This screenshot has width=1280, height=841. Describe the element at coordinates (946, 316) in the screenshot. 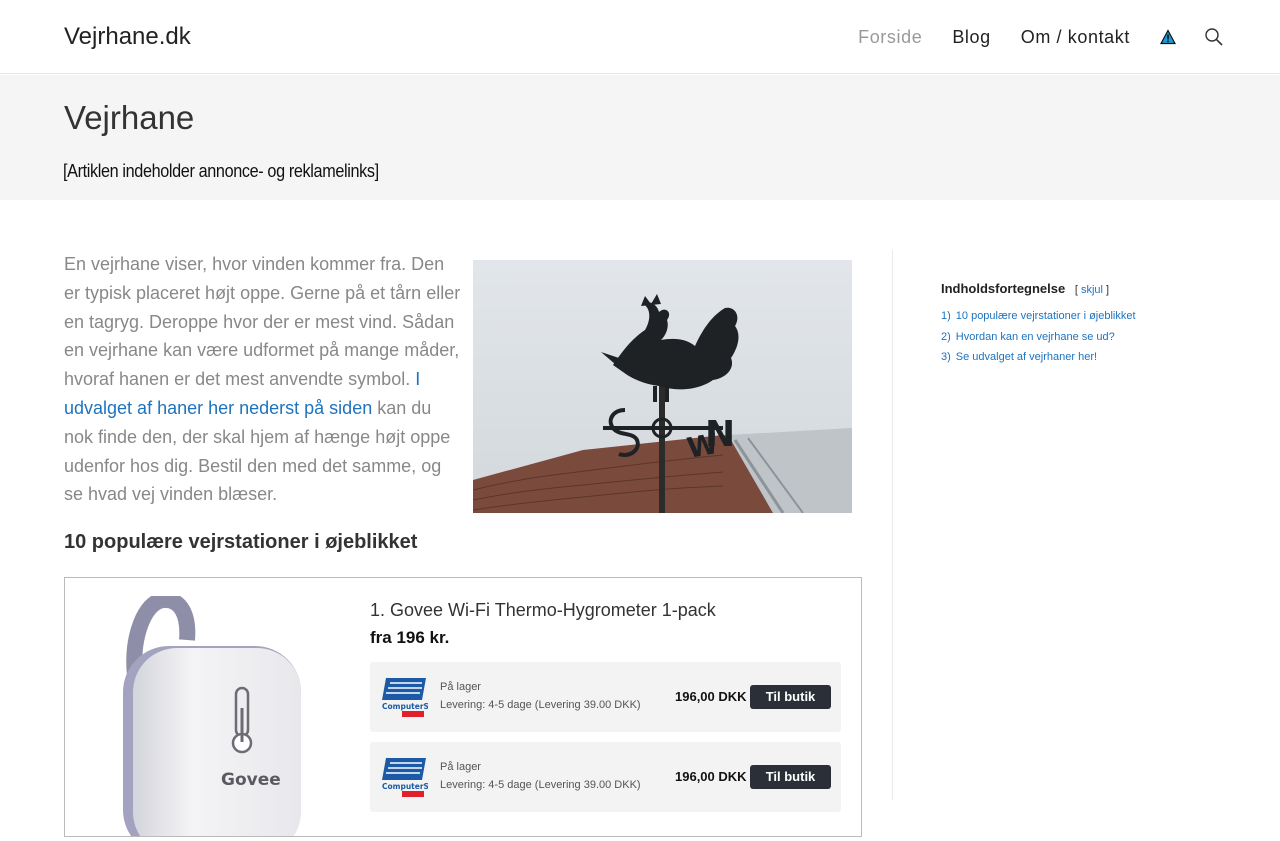

I see `toc-item-number: 1)` at that location.